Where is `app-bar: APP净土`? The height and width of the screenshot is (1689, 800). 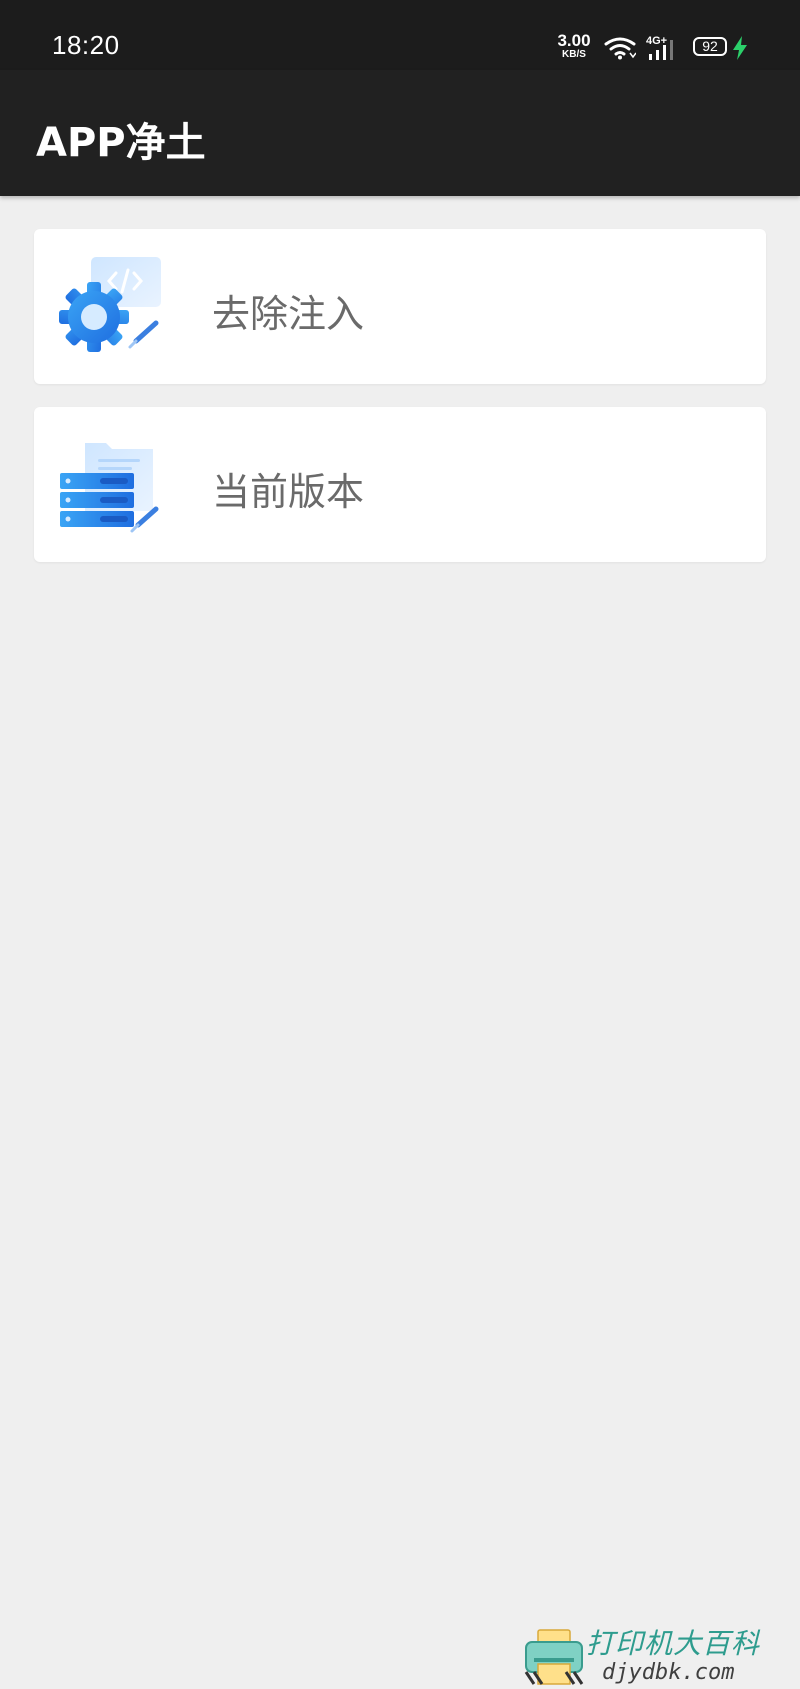
app-bar: APP净土 is located at coordinates (400, 133).